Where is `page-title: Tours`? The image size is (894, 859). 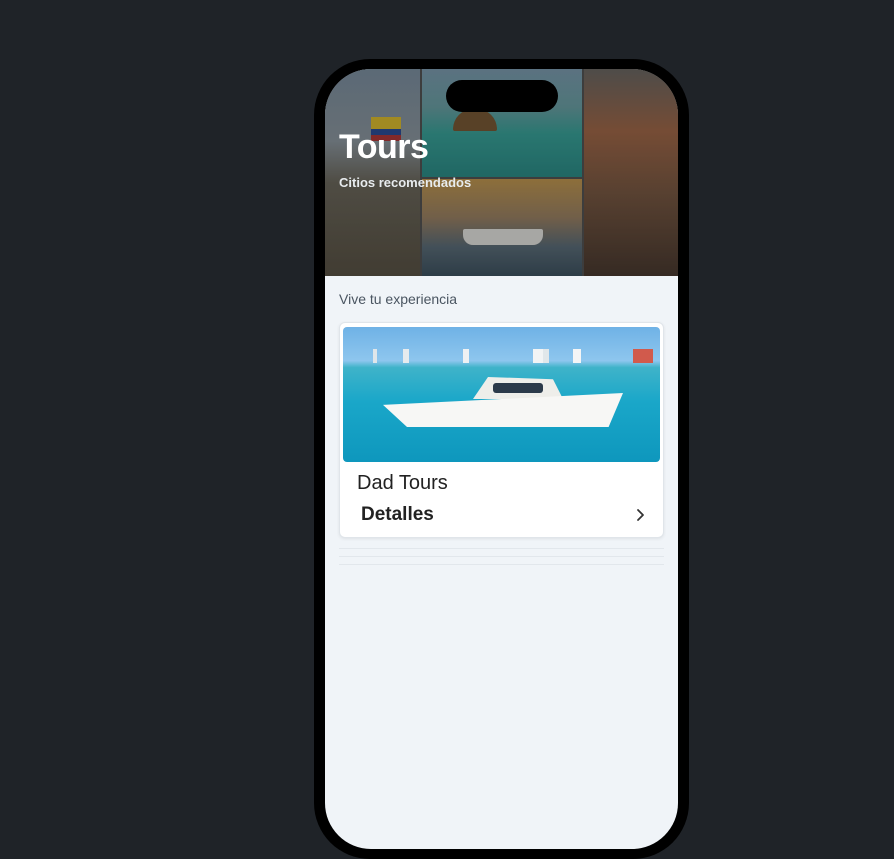
page-title: Tours is located at coordinates (384, 147).